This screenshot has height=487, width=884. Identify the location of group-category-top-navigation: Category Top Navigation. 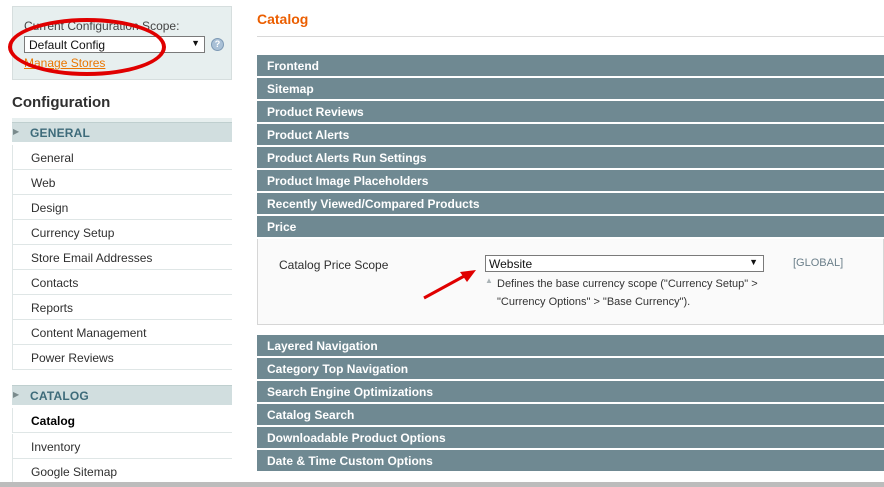
(570, 369).